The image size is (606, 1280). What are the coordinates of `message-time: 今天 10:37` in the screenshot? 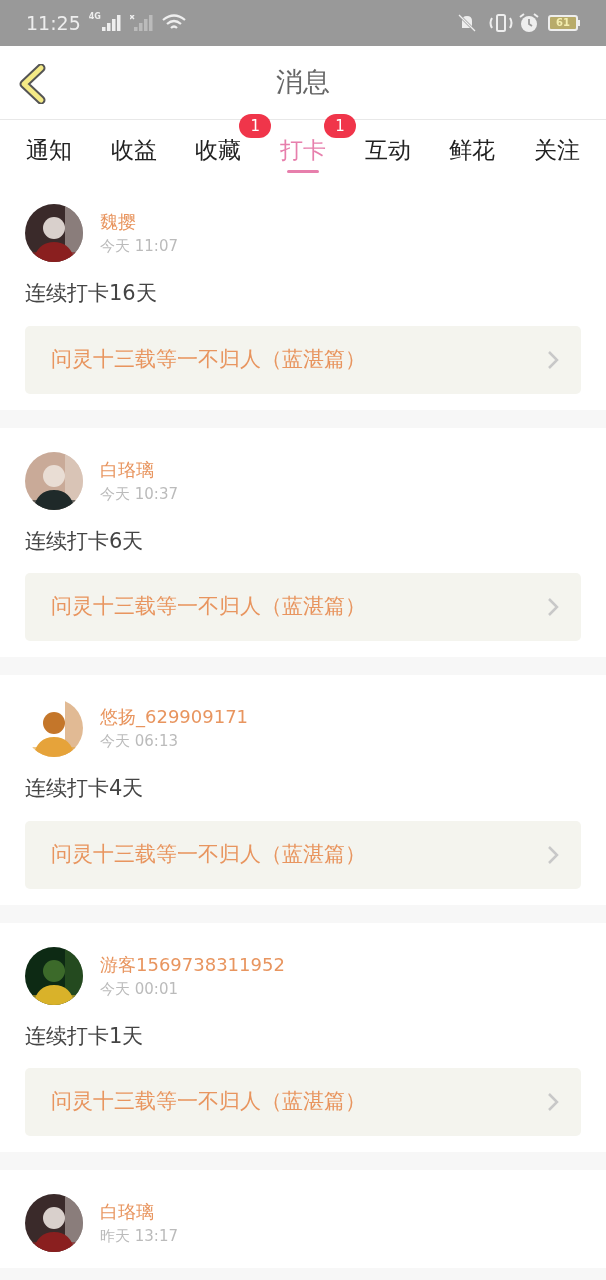 It's located at (139, 494).